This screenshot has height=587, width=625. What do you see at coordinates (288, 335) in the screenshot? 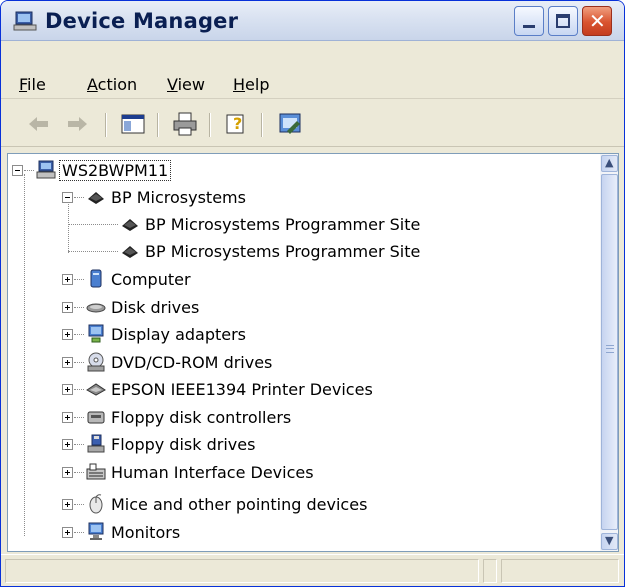
I see `tree-item-display-adapters: Display adapters` at bounding box center [288, 335].